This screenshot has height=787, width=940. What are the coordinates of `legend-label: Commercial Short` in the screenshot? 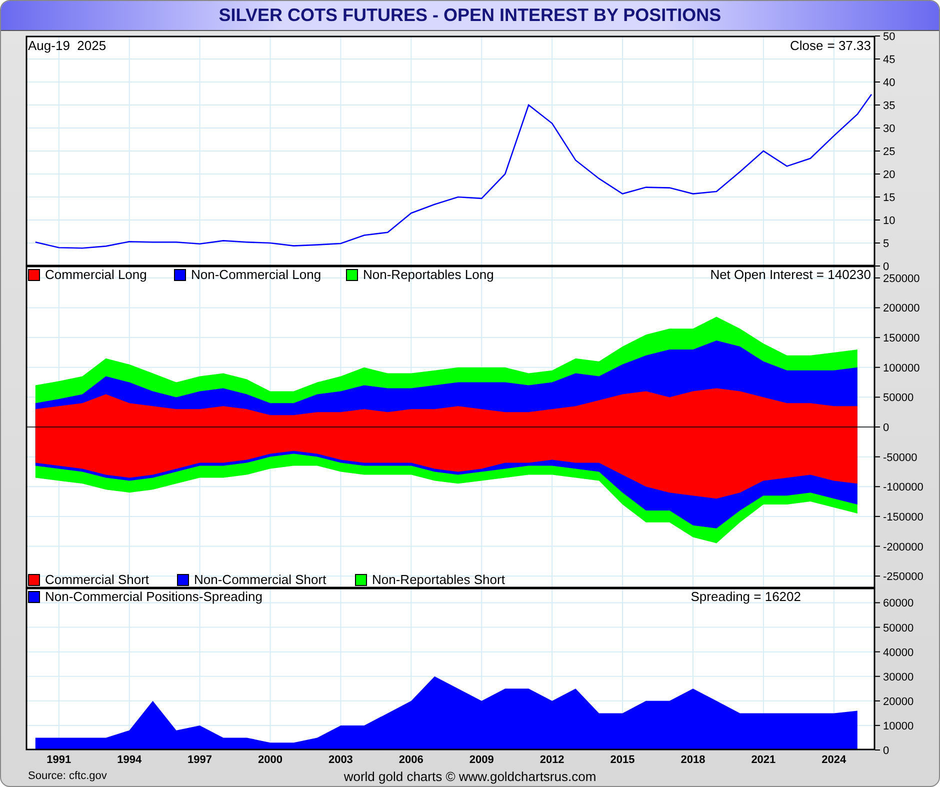 It's located at (97, 579).